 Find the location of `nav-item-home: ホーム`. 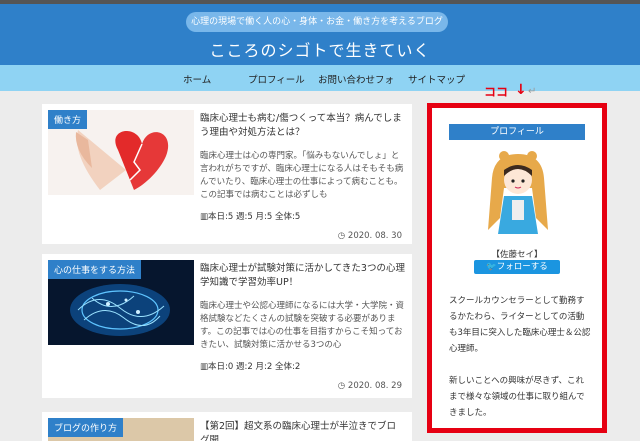

nav-item-home: ホーム is located at coordinates (197, 79).